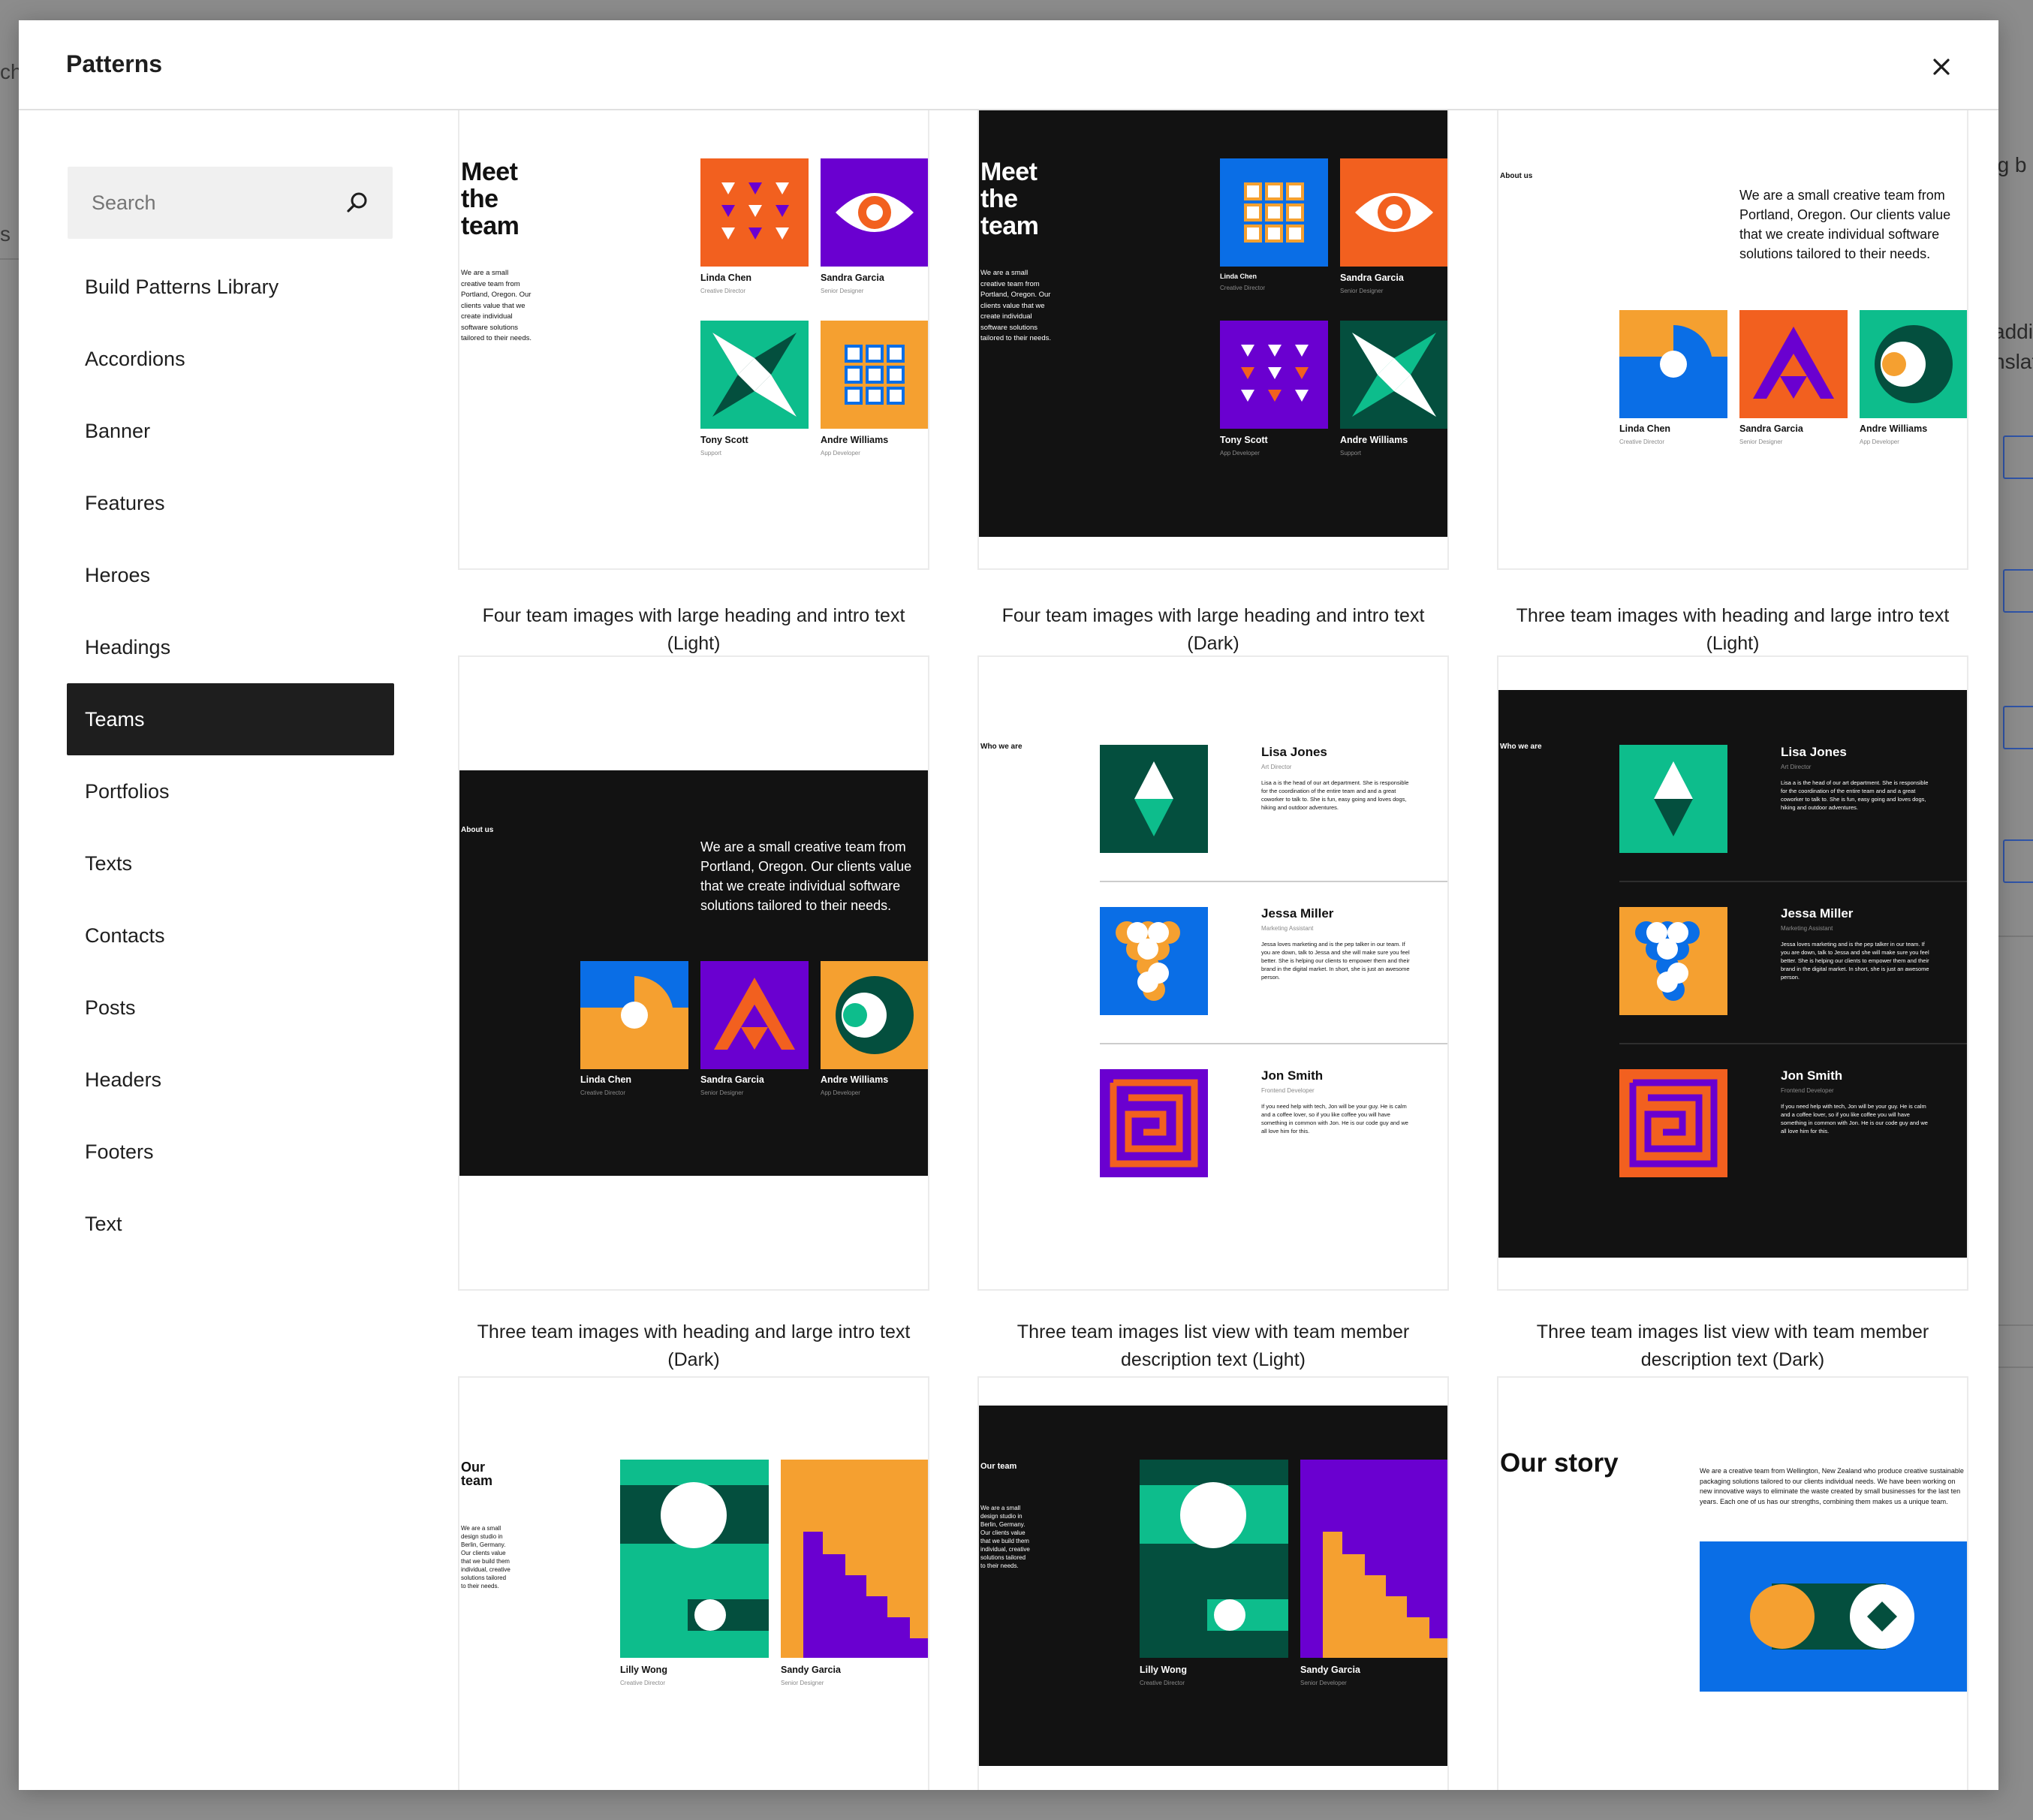 The height and width of the screenshot is (1820, 2033). Describe the element at coordinates (230, 863) in the screenshot. I see `category-texts: Texts` at that location.